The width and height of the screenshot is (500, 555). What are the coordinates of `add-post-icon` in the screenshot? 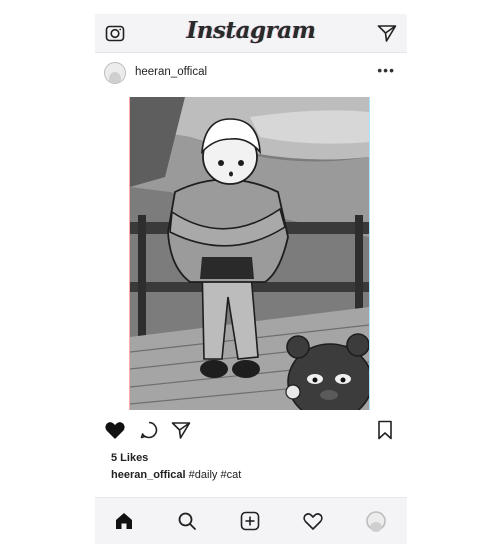 It's located at (250, 521).